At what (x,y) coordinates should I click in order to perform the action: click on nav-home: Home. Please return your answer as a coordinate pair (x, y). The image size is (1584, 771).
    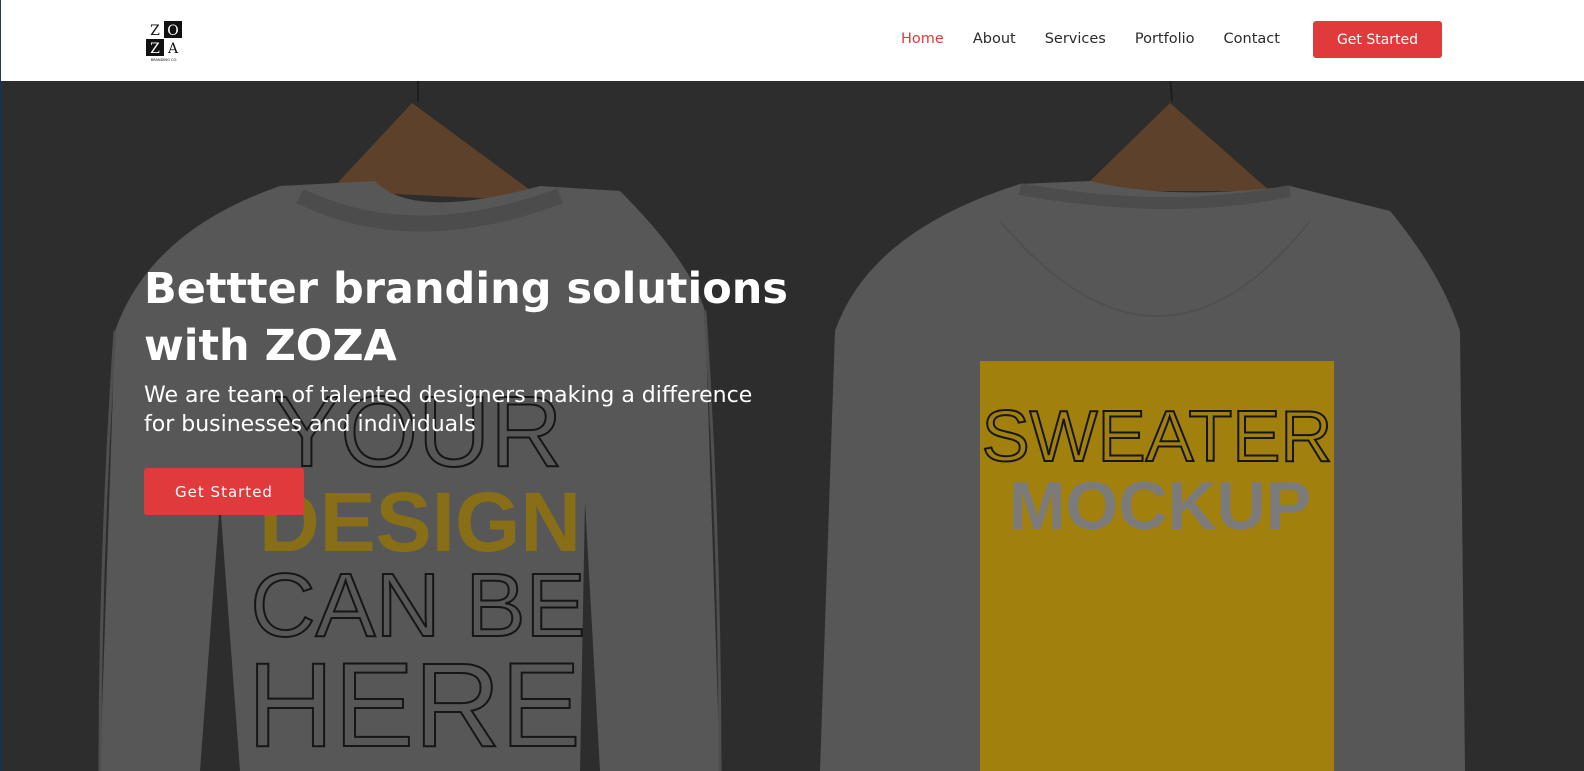
    Looking at the image, I should click on (922, 39).